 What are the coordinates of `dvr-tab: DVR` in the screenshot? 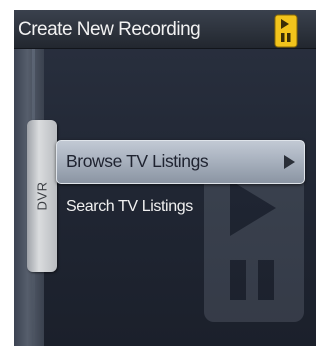 It's located at (42, 196).